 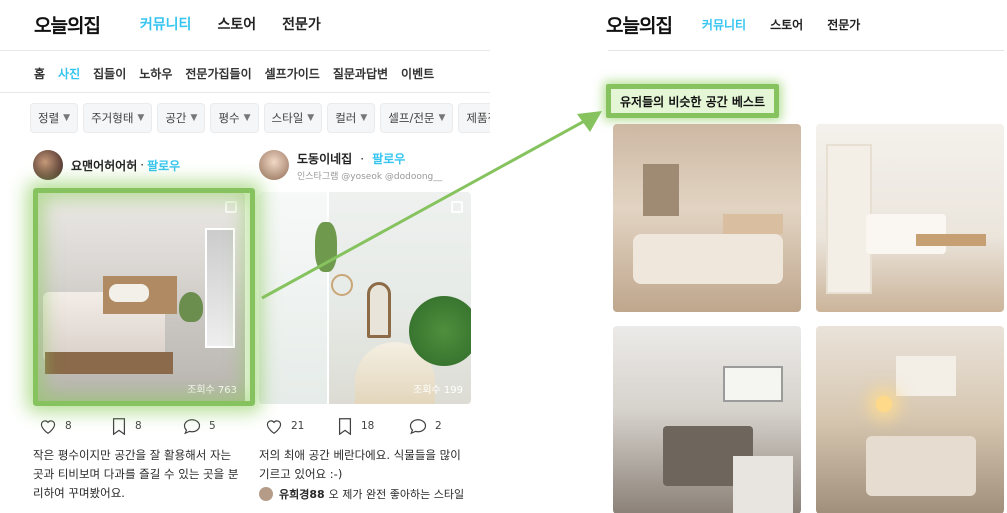 What do you see at coordinates (229, 118) in the screenshot?
I see `filter-label: 평수` at bounding box center [229, 118].